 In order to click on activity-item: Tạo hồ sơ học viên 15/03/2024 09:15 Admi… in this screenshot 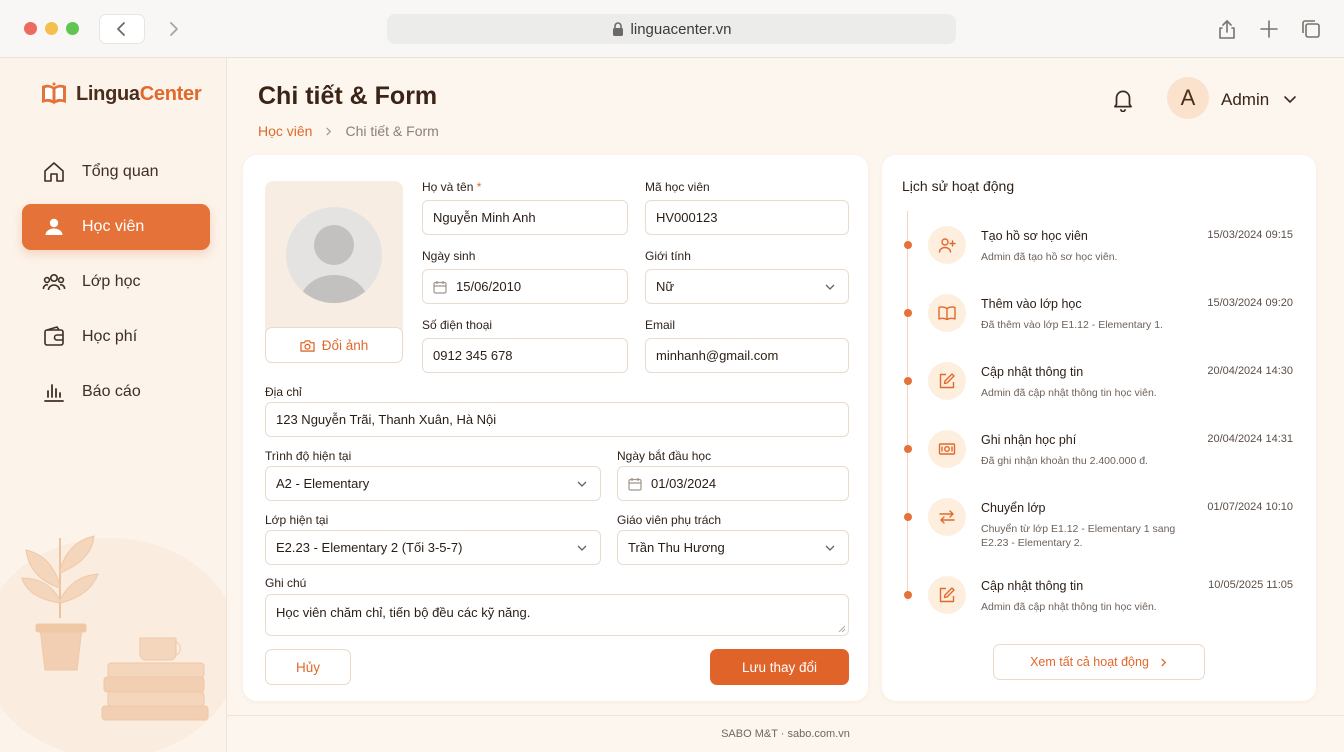, I will do `click(1099, 247)`.